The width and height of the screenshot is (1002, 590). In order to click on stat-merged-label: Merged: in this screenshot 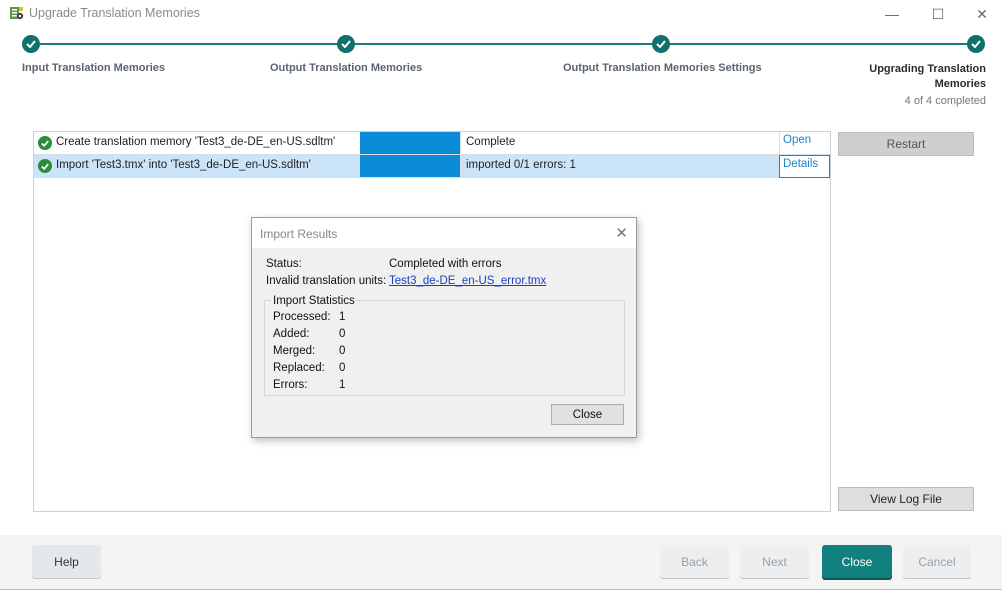, I will do `click(294, 351)`.